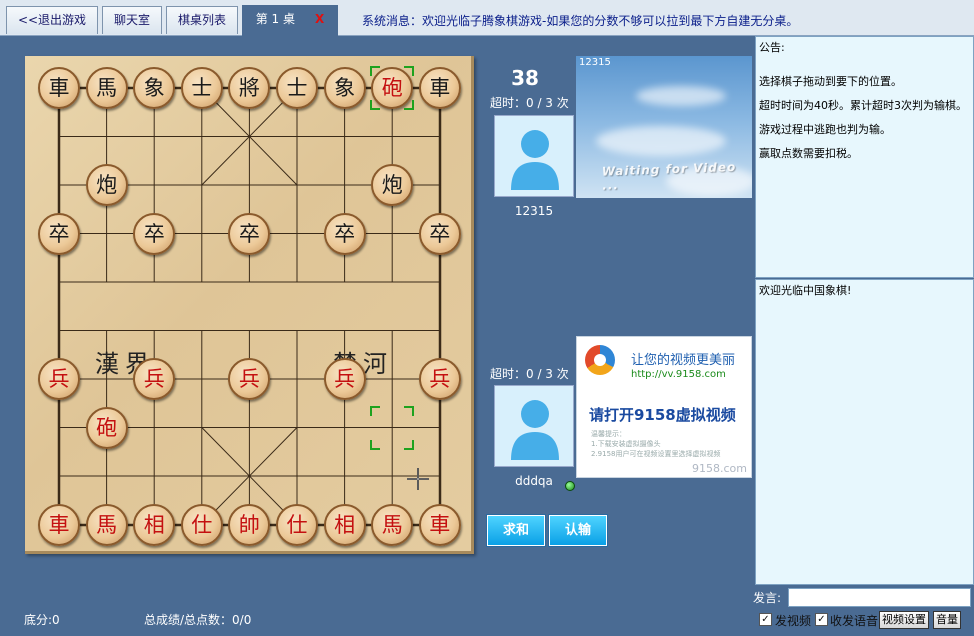 The height and width of the screenshot is (636, 974). What do you see at coordinates (529, 374) in the screenshot?
I see `player-timeout: 超时：0 / 3 次` at bounding box center [529, 374].